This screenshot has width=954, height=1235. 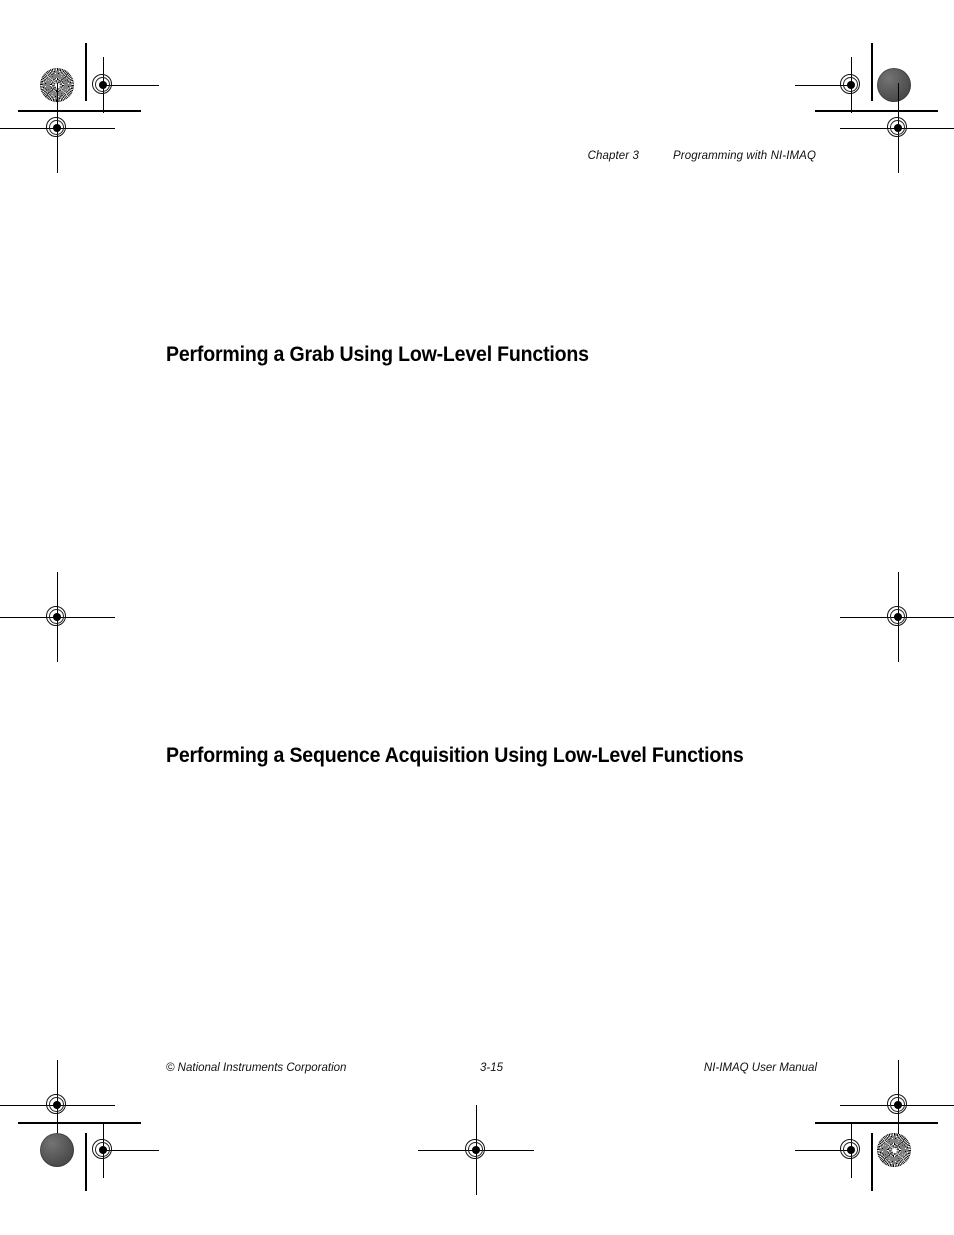 I want to click on running-header-chapter-label: Chapter 3, so click(x=613, y=156).